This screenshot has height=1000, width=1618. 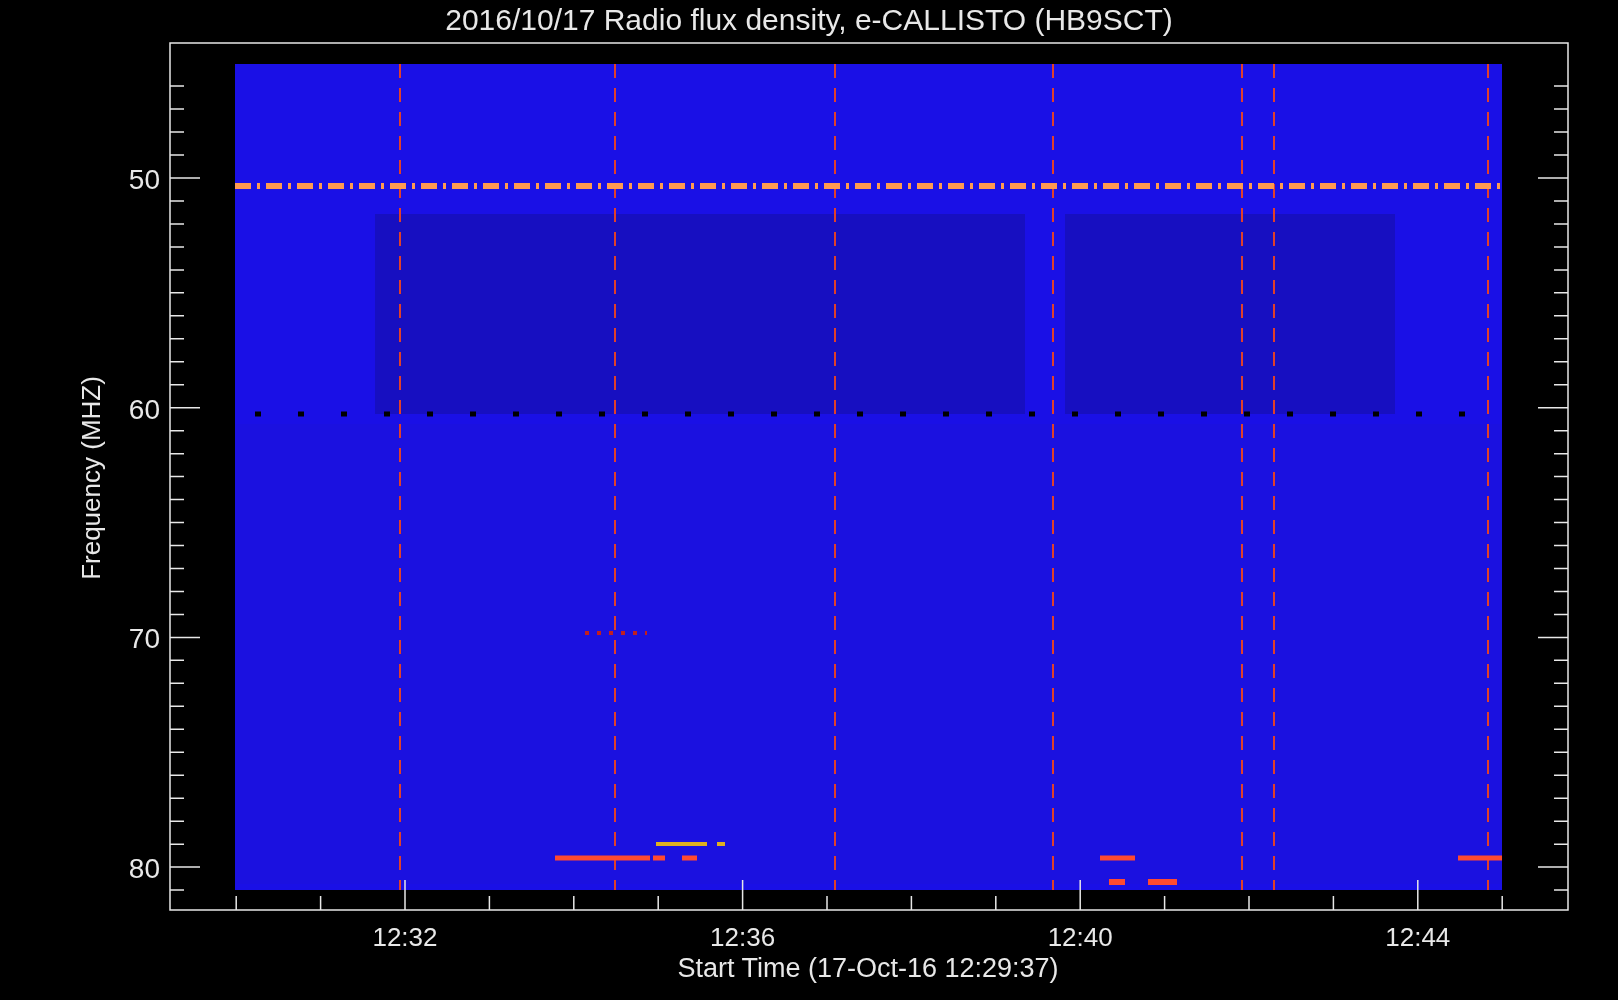 What do you see at coordinates (144, 639) in the screenshot?
I see `axis-tick-label: 70` at bounding box center [144, 639].